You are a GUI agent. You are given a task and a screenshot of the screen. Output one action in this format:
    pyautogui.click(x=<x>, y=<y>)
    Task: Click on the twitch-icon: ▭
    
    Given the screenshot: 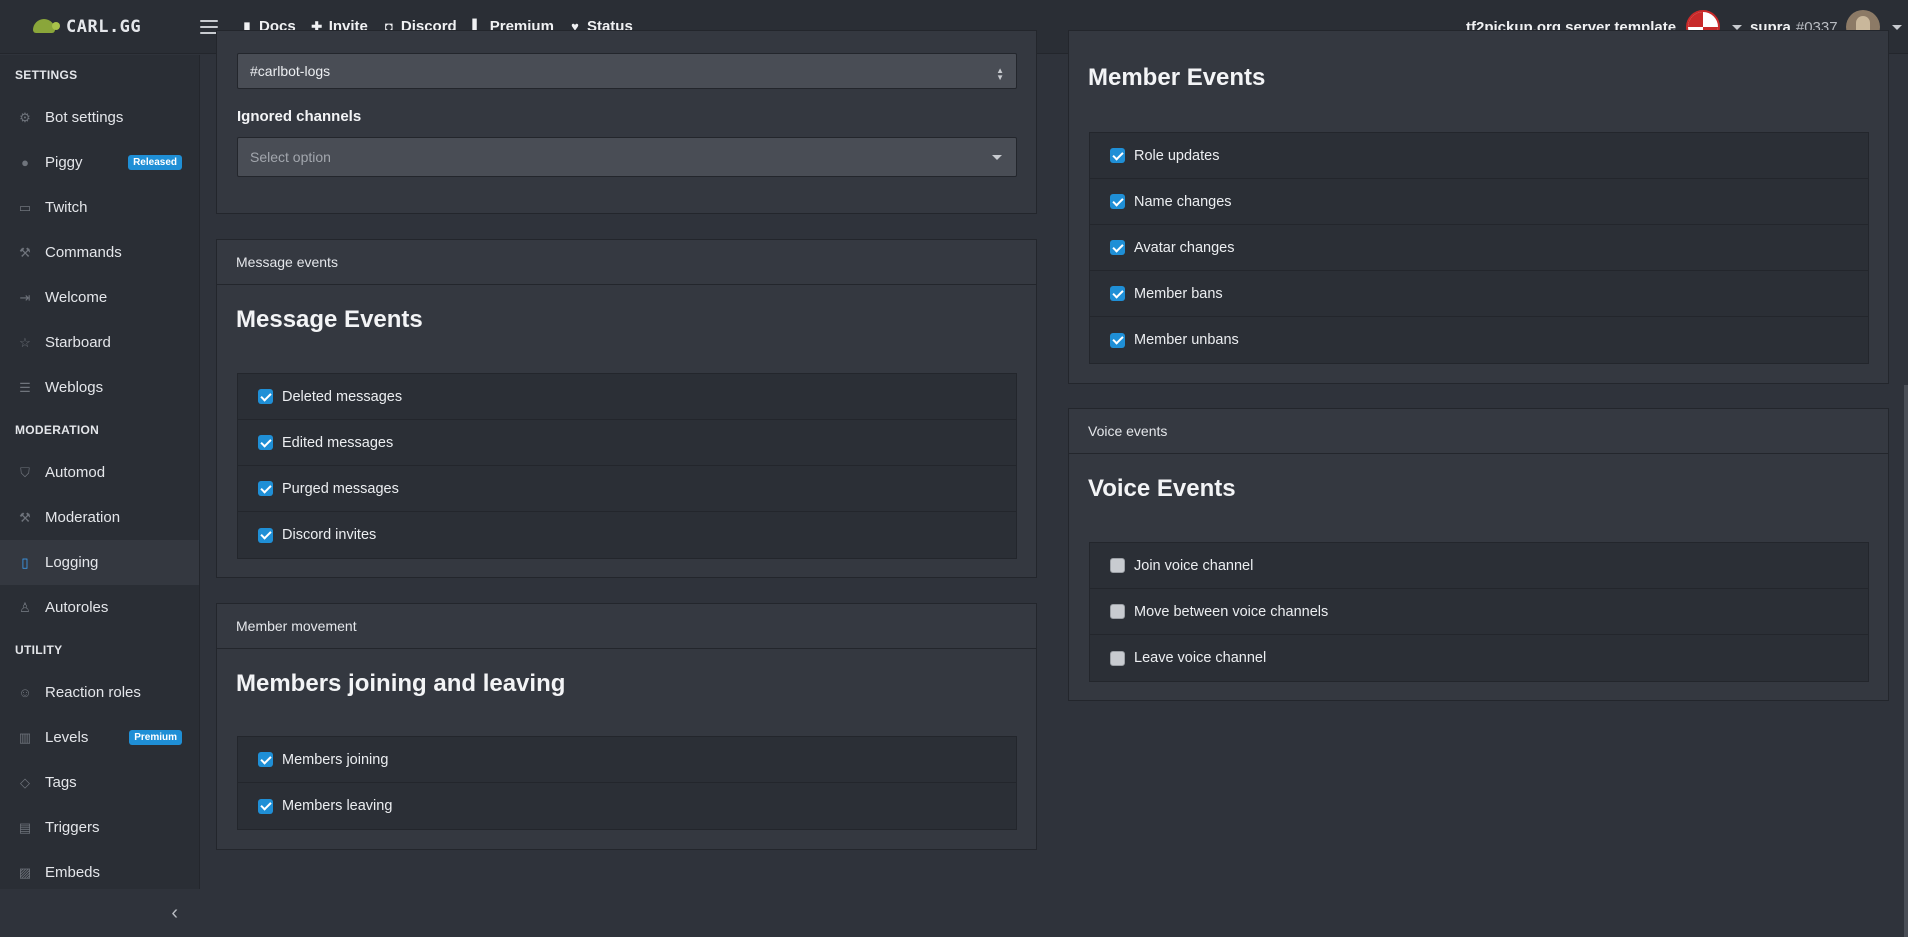 What is the action you would take?
    pyautogui.click(x=25, y=207)
    